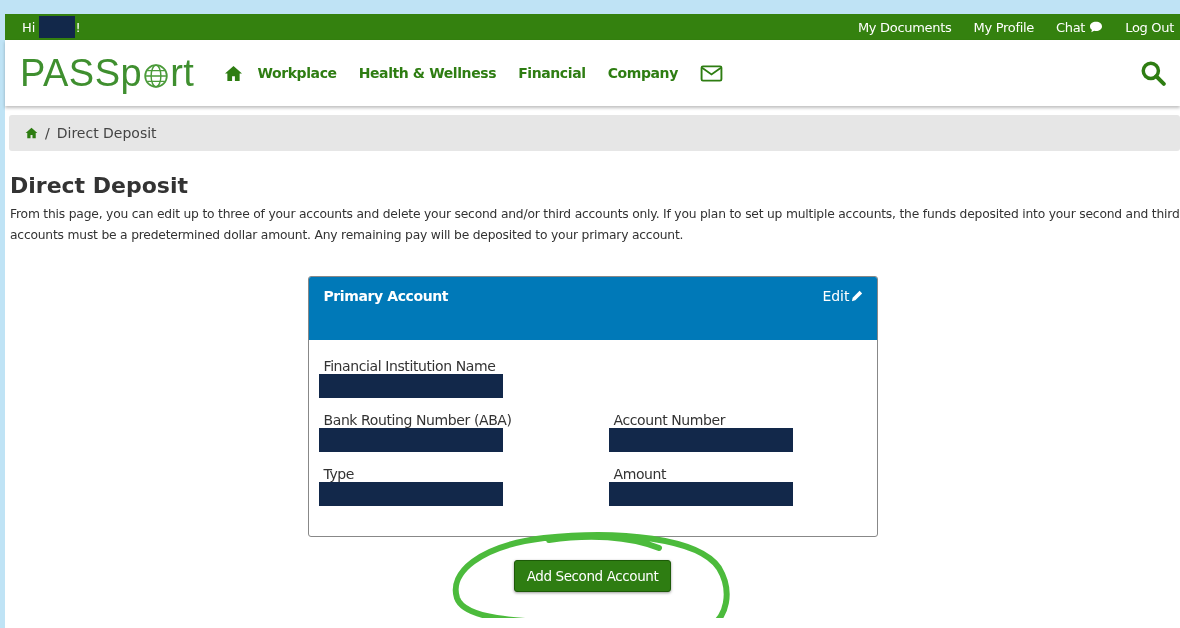 The width and height of the screenshot is (1180, 628). Describe the element at coordinates (1003, 27) in the screenshot. I see `top-link: My Profile` at that location.